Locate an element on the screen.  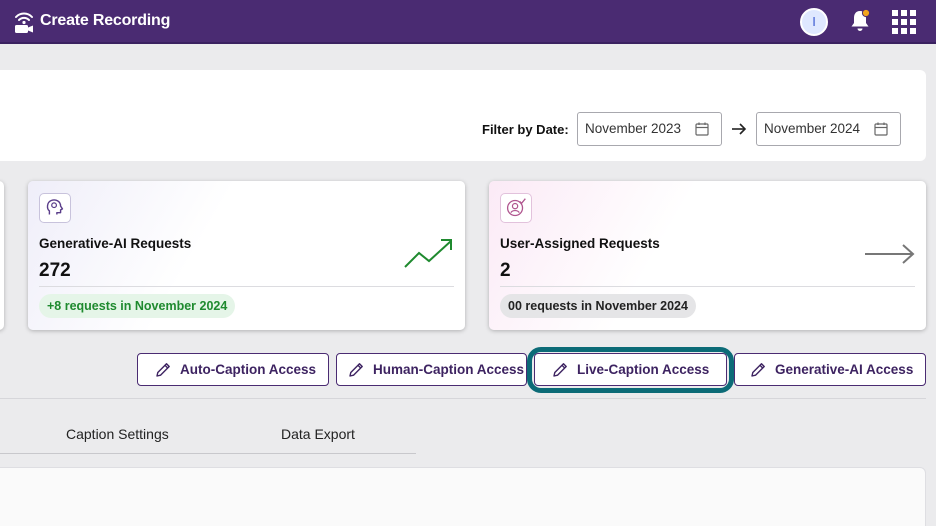
section-divider is located at coordinates (463, 398).